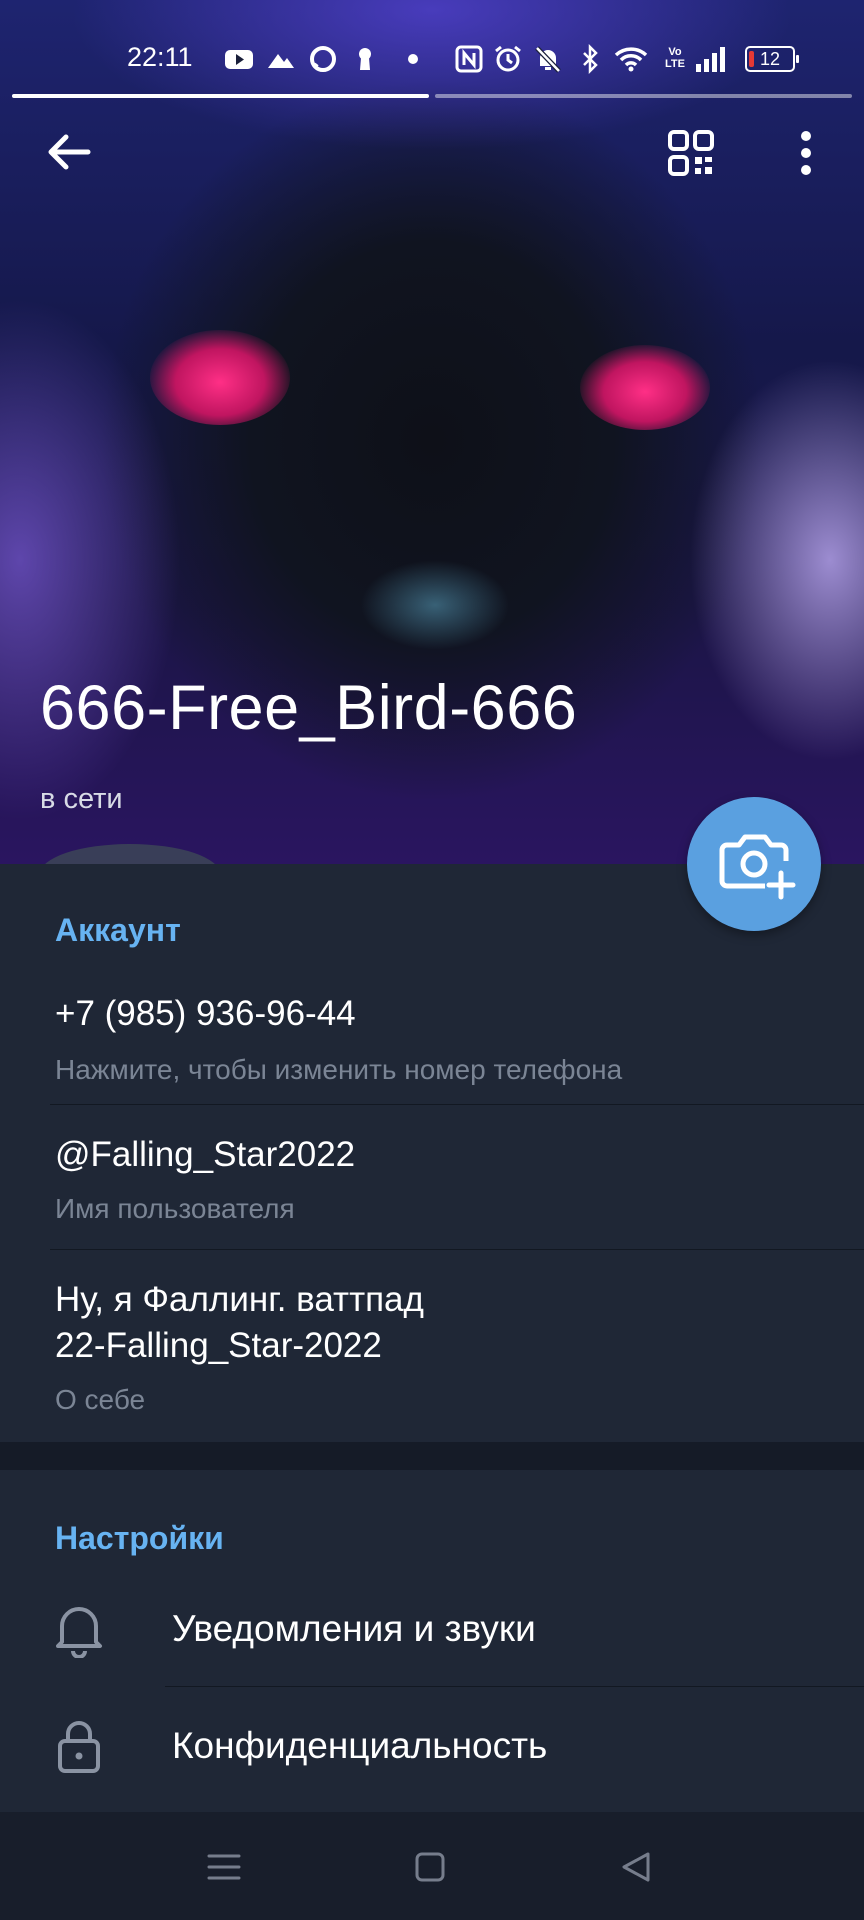 This screenshot has height=1920, width=864. I want to click on phone-number: +7 (985) 936-96-44, so click(205, 1013).